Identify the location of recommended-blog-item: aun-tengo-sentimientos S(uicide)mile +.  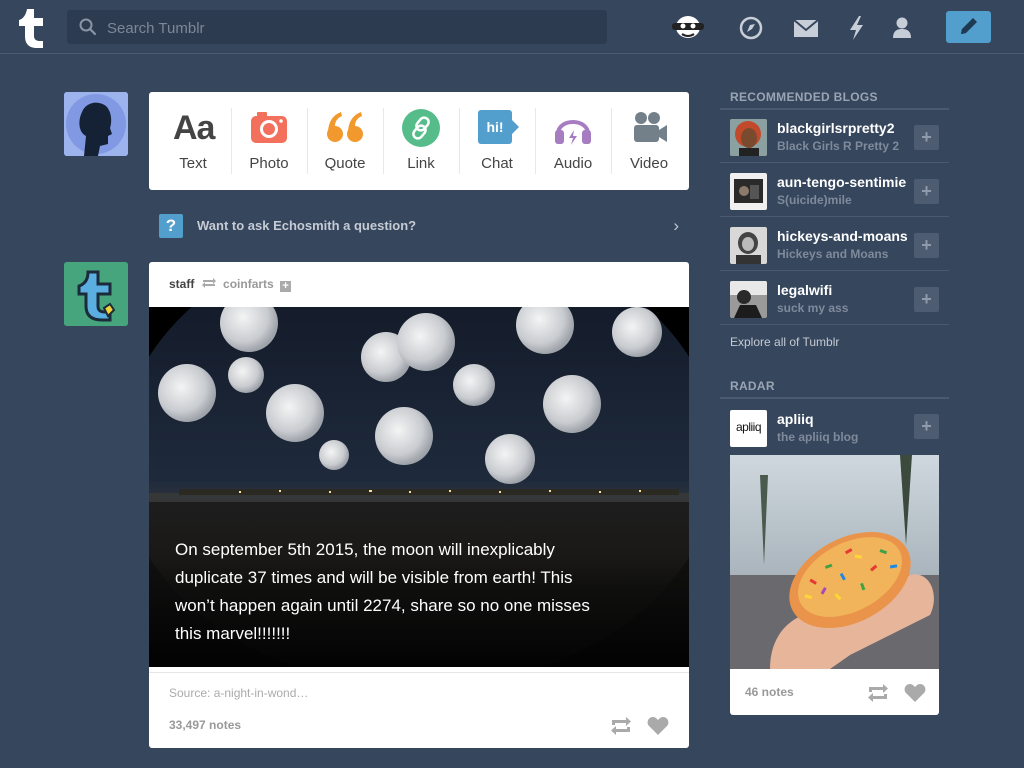
(834, 191).